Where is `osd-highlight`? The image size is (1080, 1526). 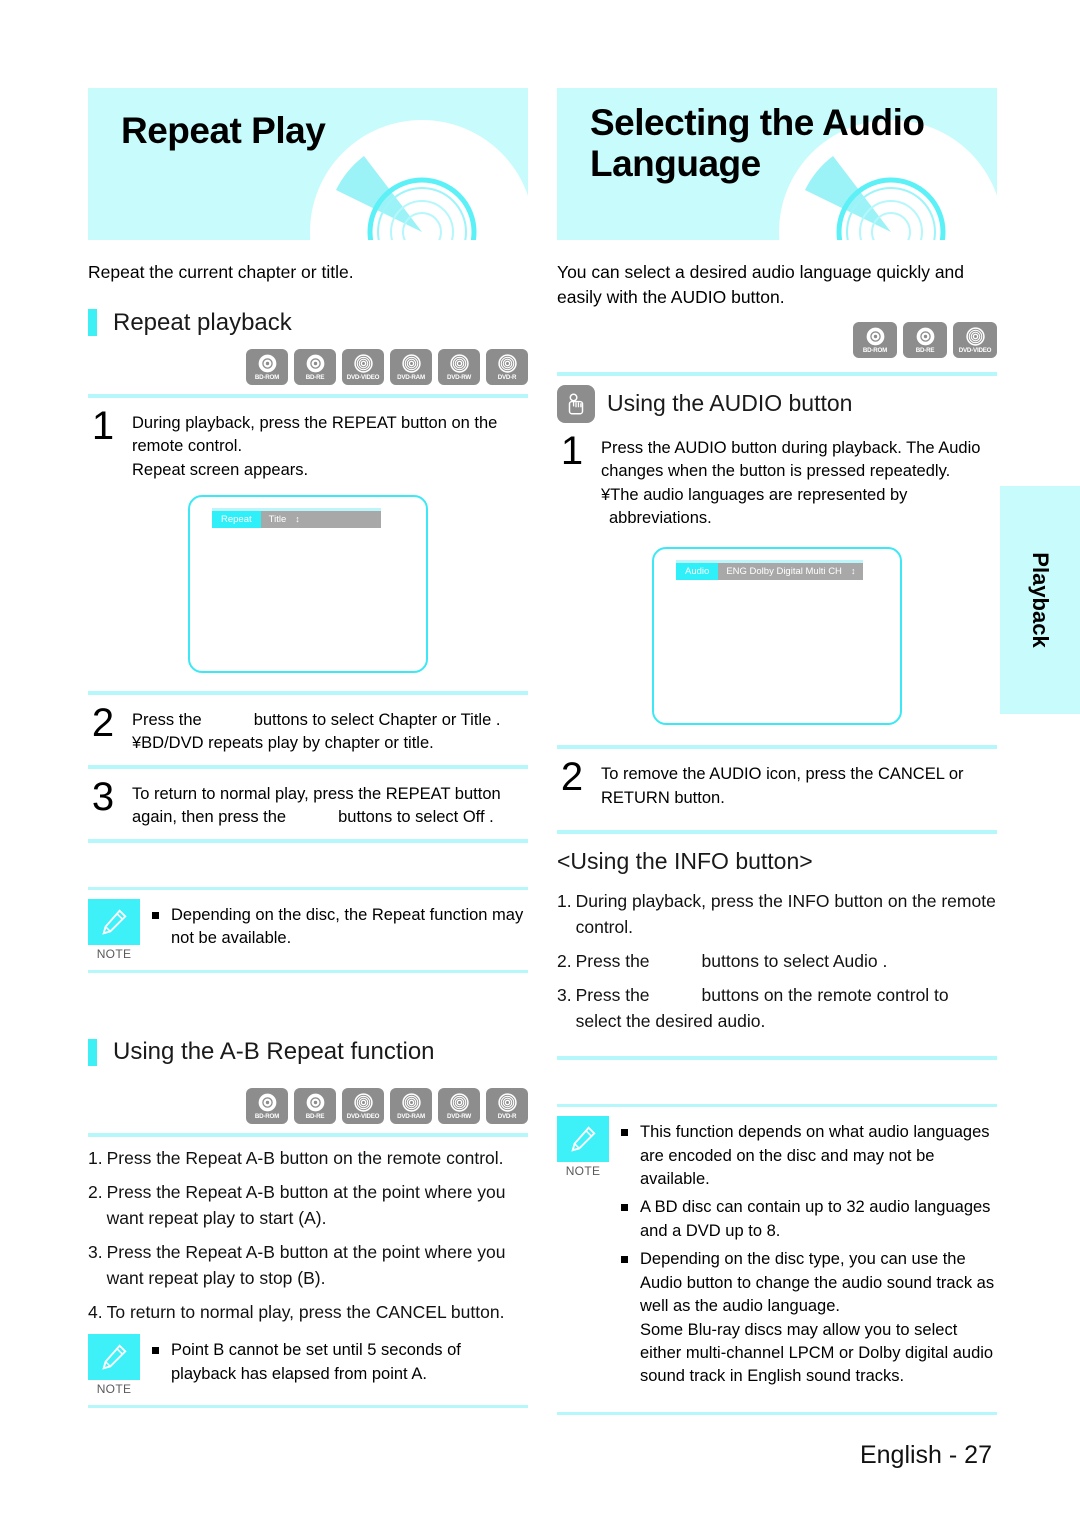 osd-highlight is located at coordinates (296, 509).